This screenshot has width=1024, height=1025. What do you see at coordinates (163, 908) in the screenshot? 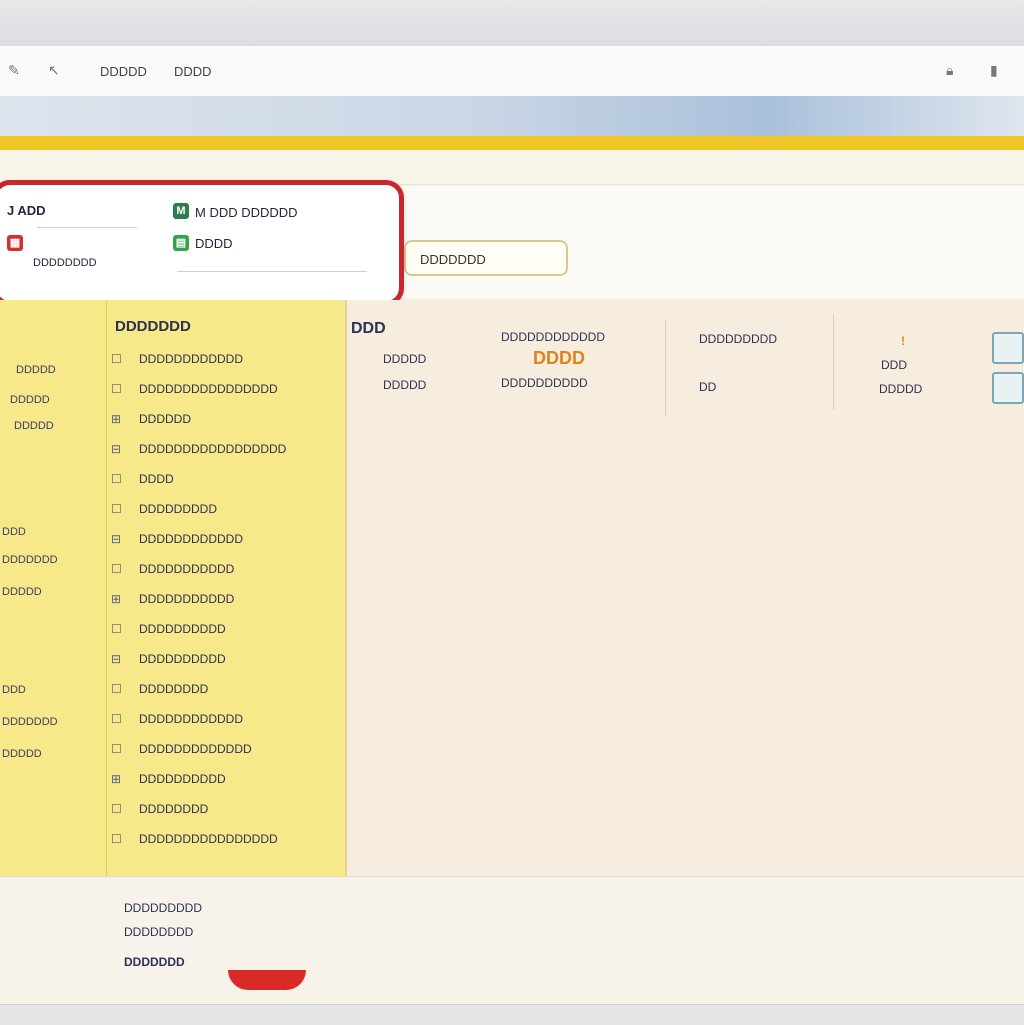
I see `bottom-line: DDDDDDDDD` at bounding box center [163, 908].